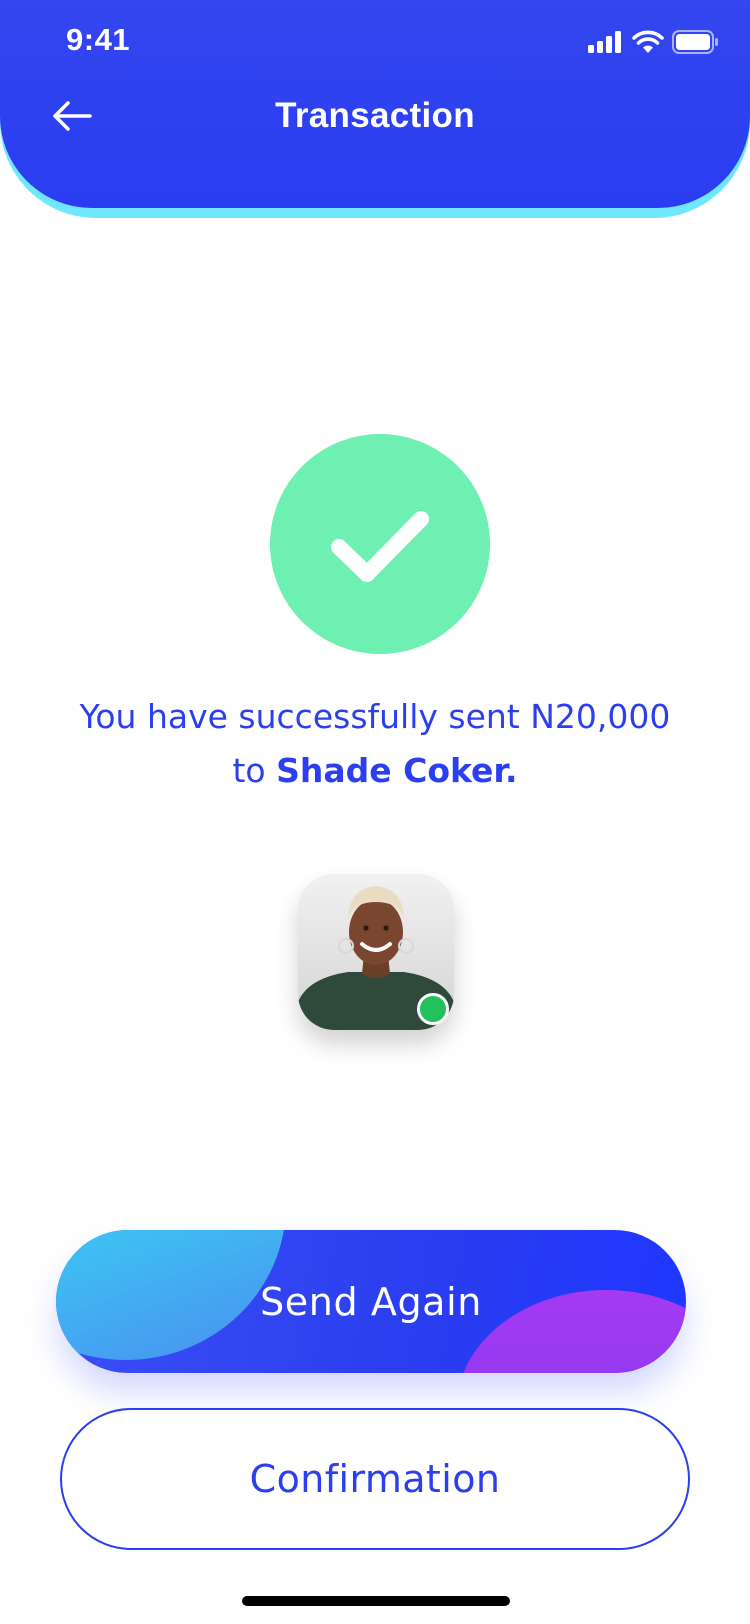 This screenshot has width=750, height=1624. Describe the element at coordinates (375, 115) in the screenshot. I see `page-title: Transaction` at that location.